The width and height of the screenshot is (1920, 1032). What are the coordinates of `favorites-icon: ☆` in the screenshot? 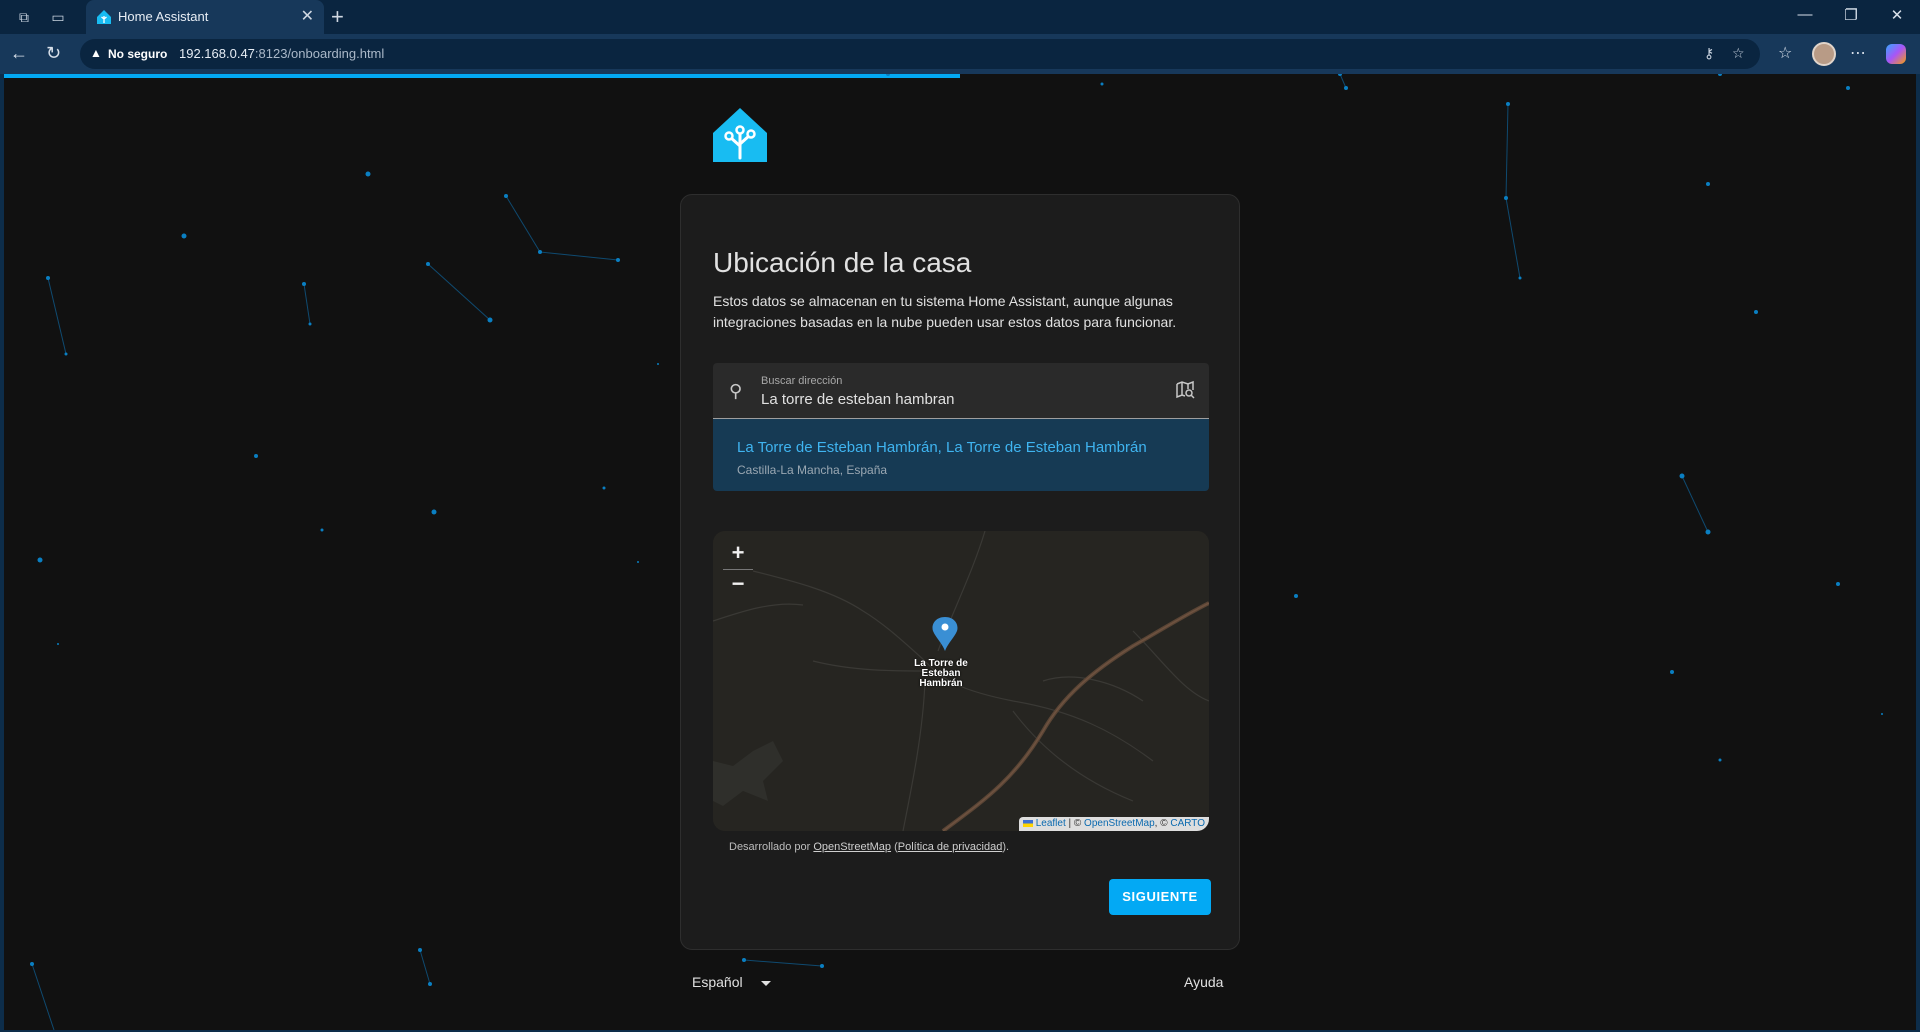 It's located at (1785, 53).